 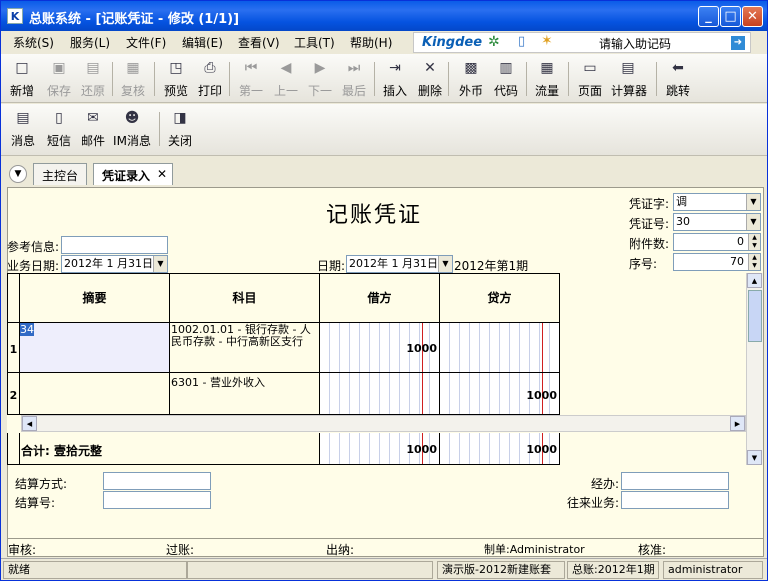 What do you see at coordinates (320, 79) in the screenshot?
I see `next-button: ▶ 下一` at bounding box center [320, 79].